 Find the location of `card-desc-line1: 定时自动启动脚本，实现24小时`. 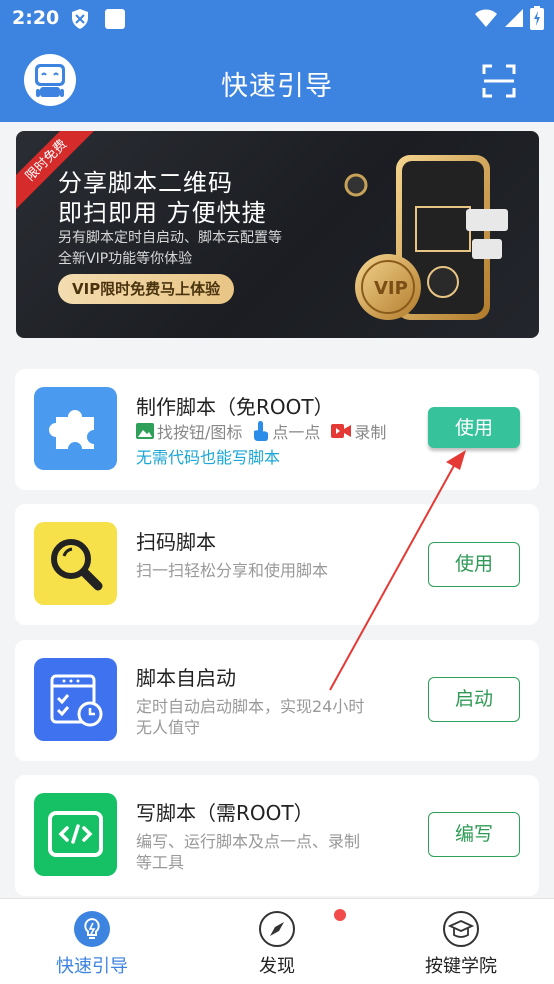

card-desc-line1: 定时自动启动脚本，实现24小时 is located at coordinates (250, 706).